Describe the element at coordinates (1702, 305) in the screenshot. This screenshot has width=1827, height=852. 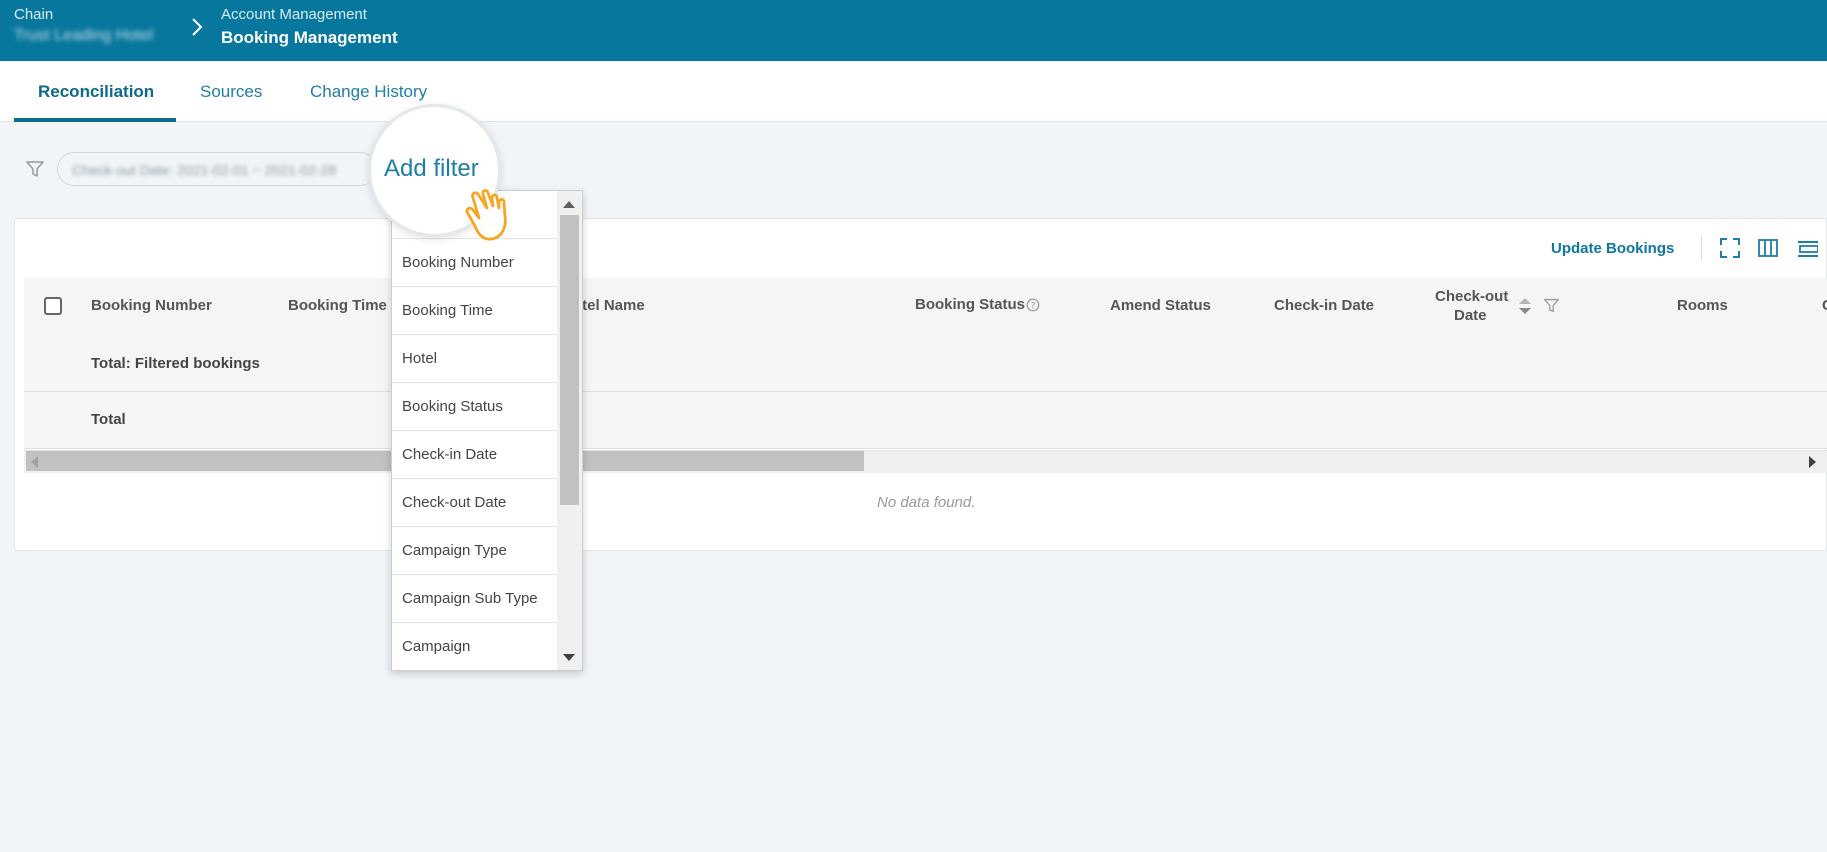
I see `column-rooms: Rooms` at that location.